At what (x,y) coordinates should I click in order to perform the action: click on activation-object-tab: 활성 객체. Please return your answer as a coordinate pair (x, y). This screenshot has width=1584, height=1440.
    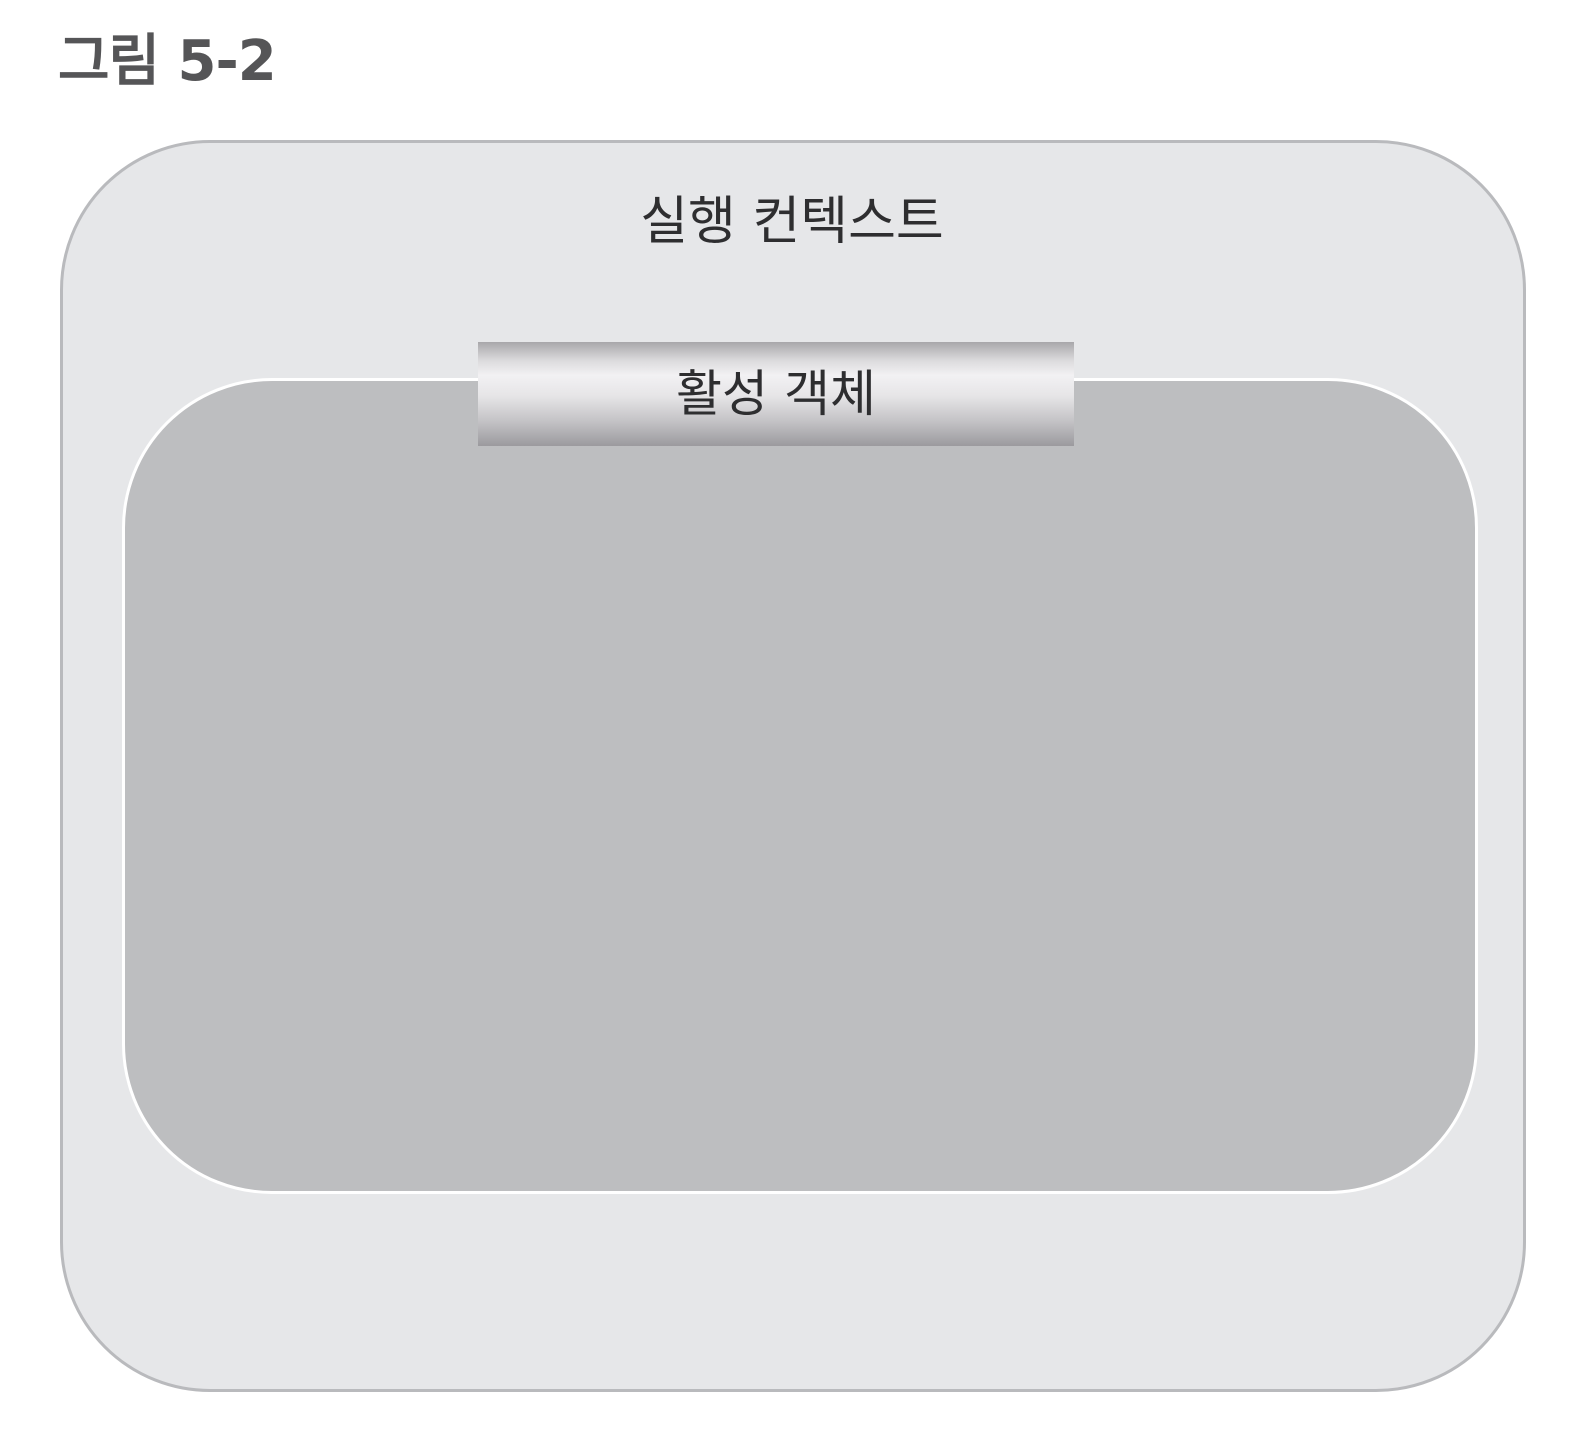
    Looking at the image, I should click on (776, 394).